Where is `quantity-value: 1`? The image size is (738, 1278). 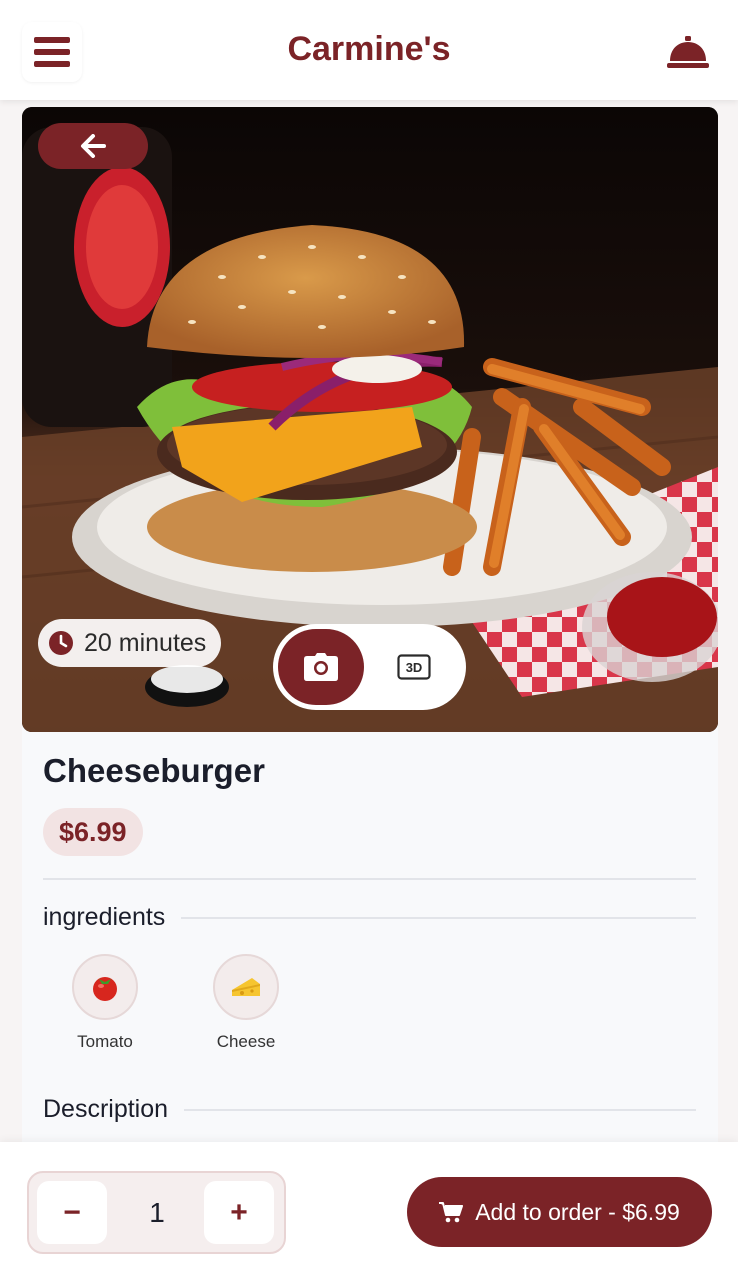
quantity-value: 1 is located at coordinates (157, 1212).